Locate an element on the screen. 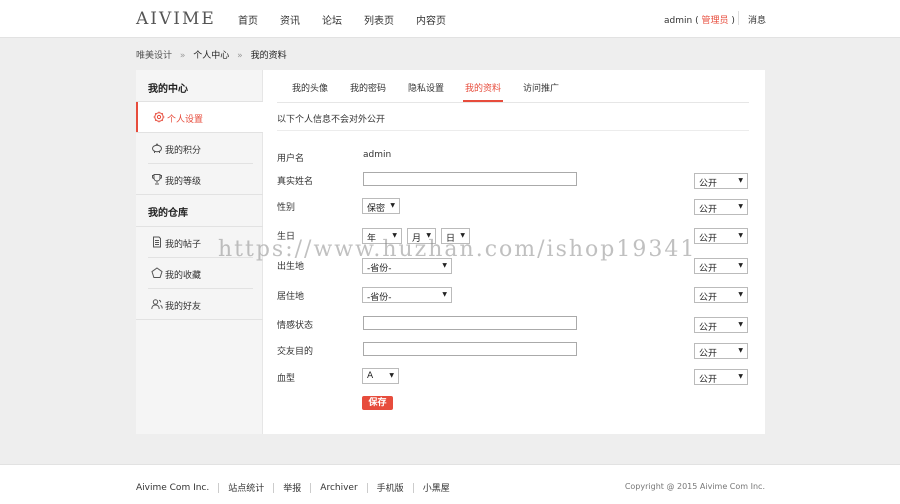 The image size is (900, 504). sidebar-item-label: 个人设置 is located at coordinates (185, 120).